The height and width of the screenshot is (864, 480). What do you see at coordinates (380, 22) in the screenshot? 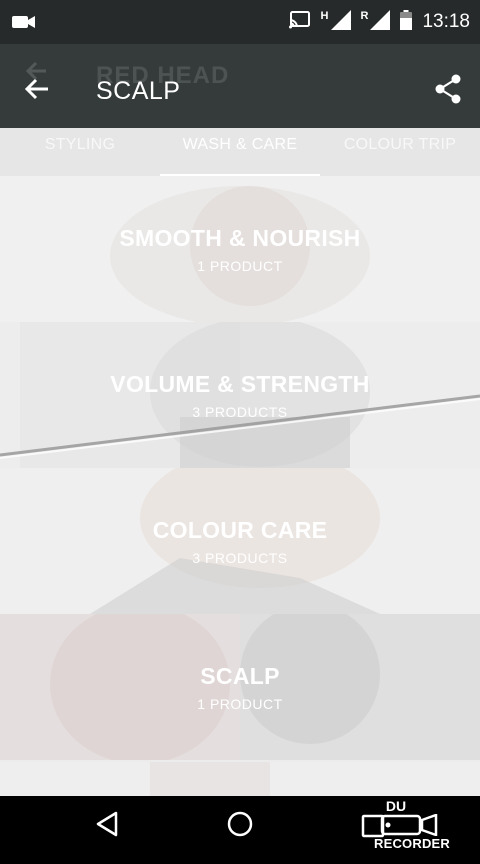
I see `signal-roaming-icon` at bounding box center [380, 22].